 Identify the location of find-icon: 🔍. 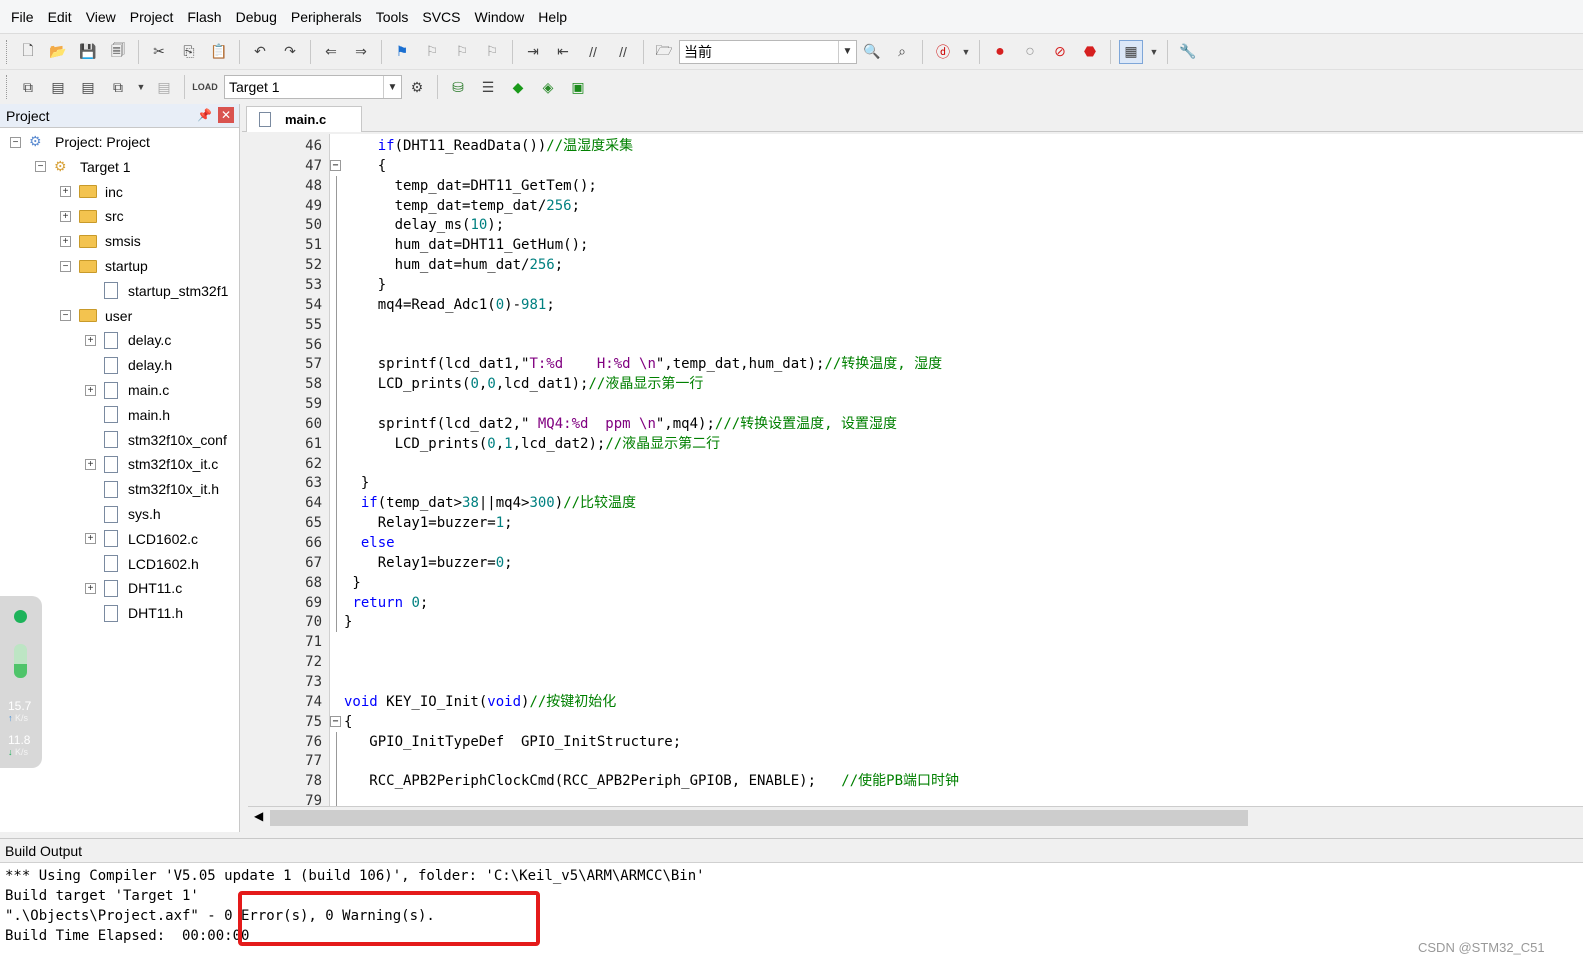
(872, 52).